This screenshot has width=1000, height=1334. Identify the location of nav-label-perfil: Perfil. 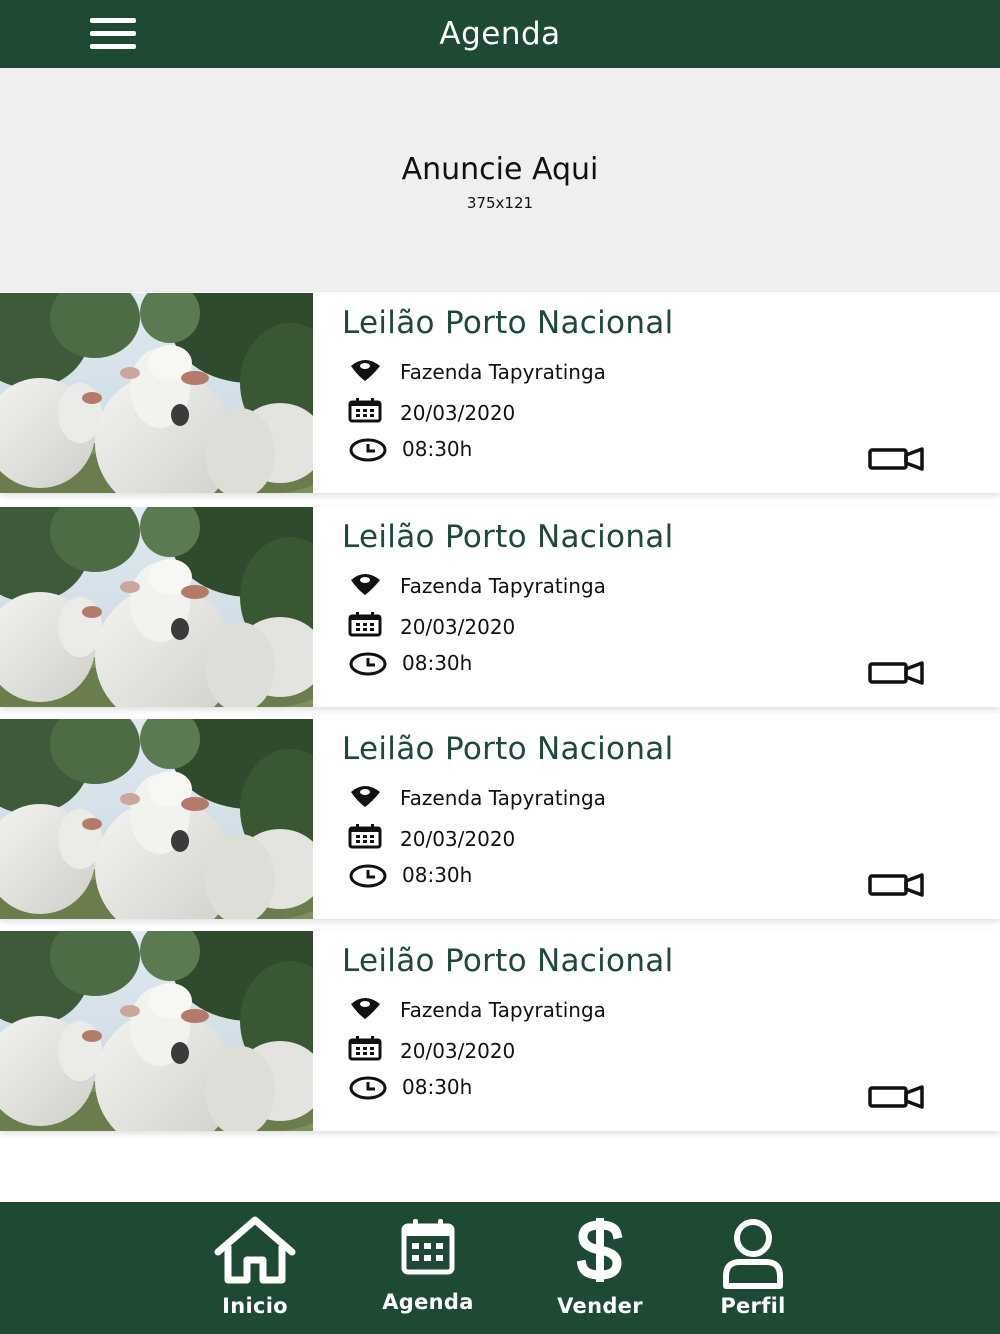
(753, 1306).